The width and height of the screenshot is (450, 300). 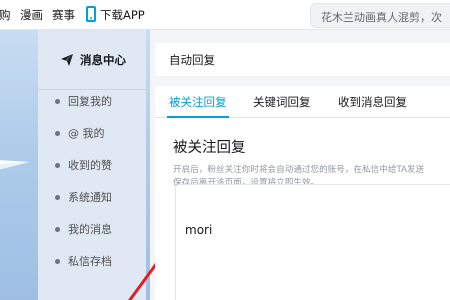 What do you see at coordinates (209, 148) in the screenshot?
I see `section-title: 被关注回复` at bounding box center [209, 148].